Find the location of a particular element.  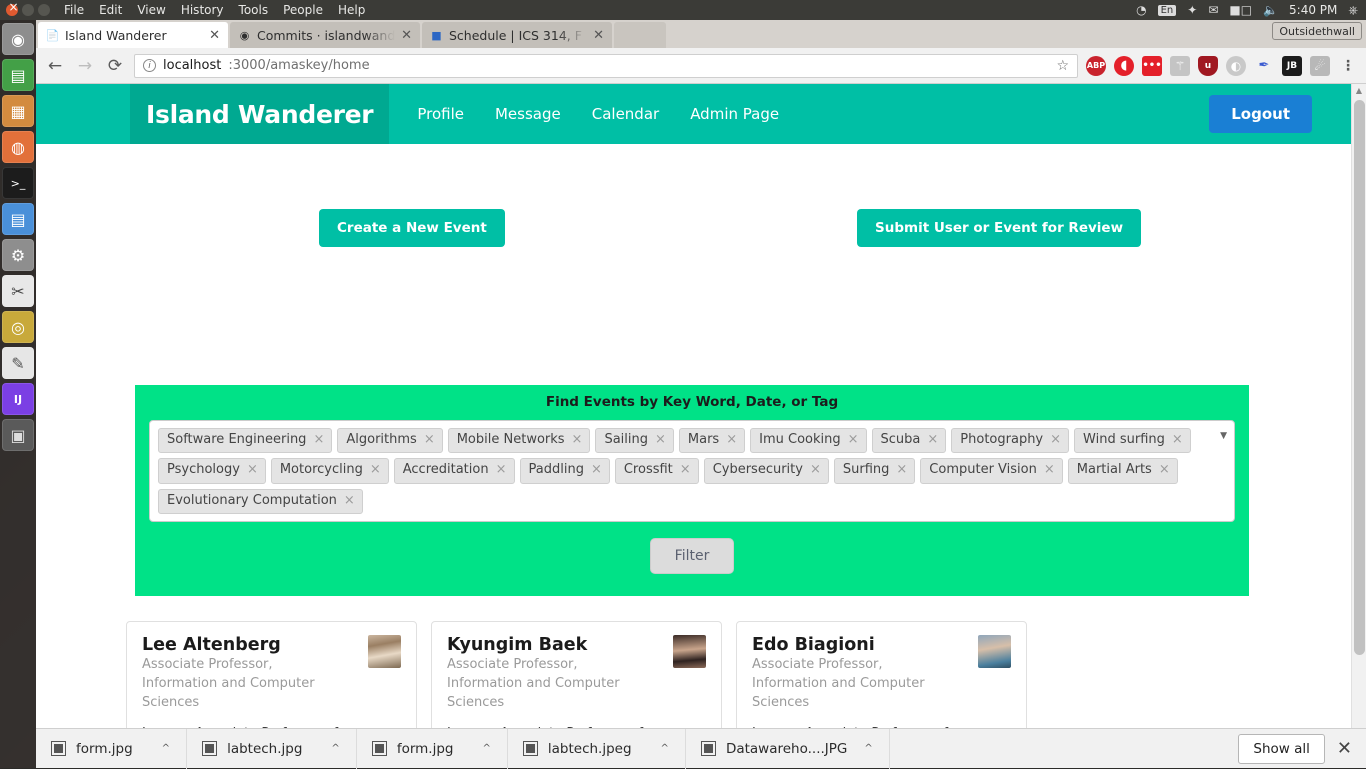

page-scrollbar: ▲ is located at coordinates (1358, 426).